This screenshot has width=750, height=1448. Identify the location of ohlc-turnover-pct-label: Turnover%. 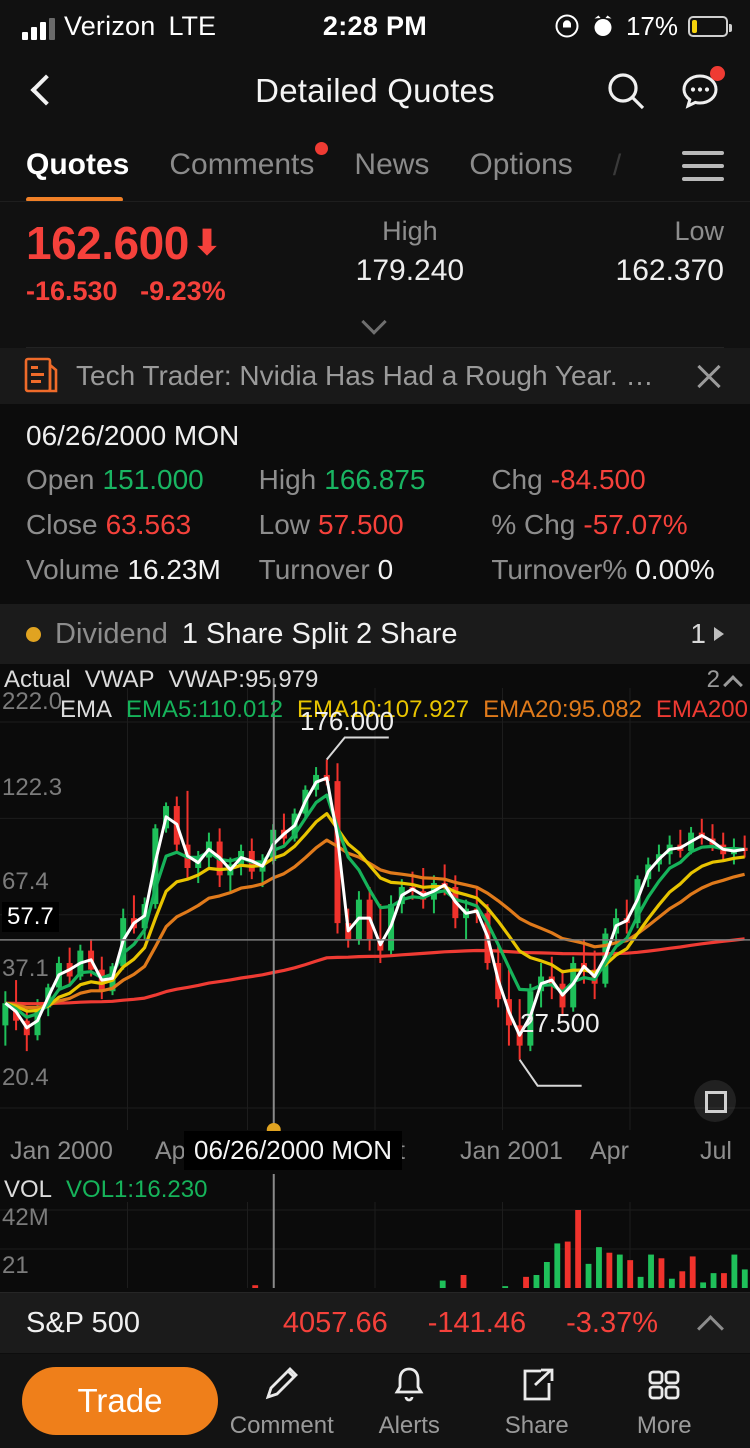
(559, 569).